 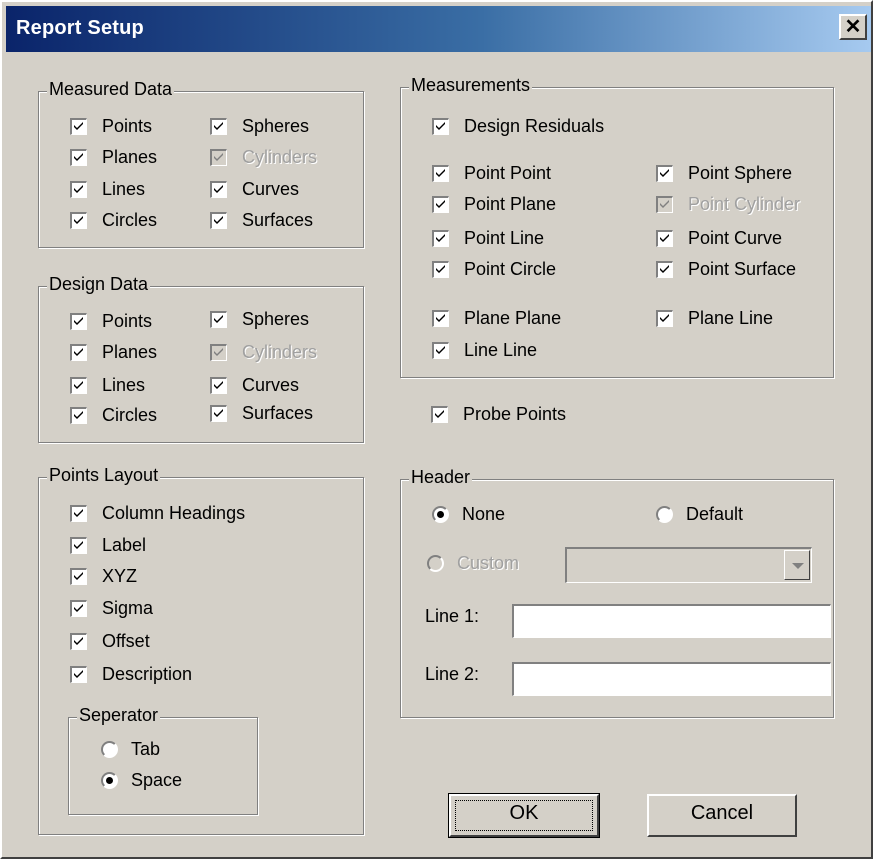 I want to click on design-cylinders-checkbox: Cylinders, so click(x=263, y=352).